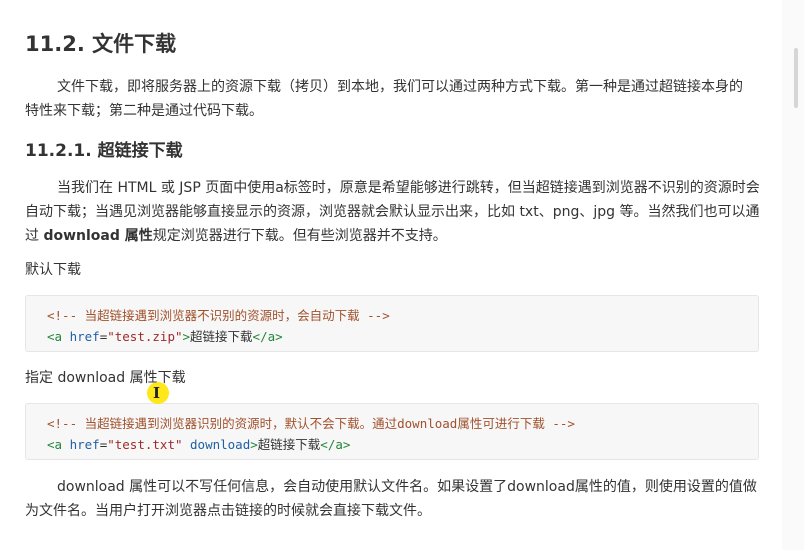  I want to click on code-attr-value: "test.txt", so click(145, 444).